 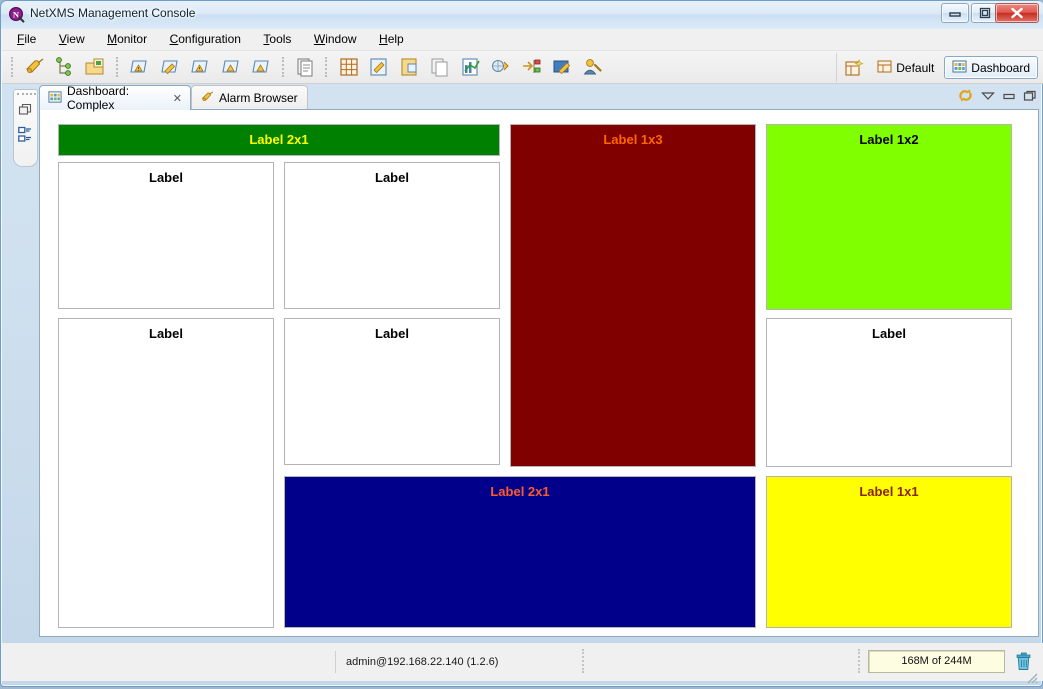 I want to click on default-perspective-icon, so click(x=884, y=68).